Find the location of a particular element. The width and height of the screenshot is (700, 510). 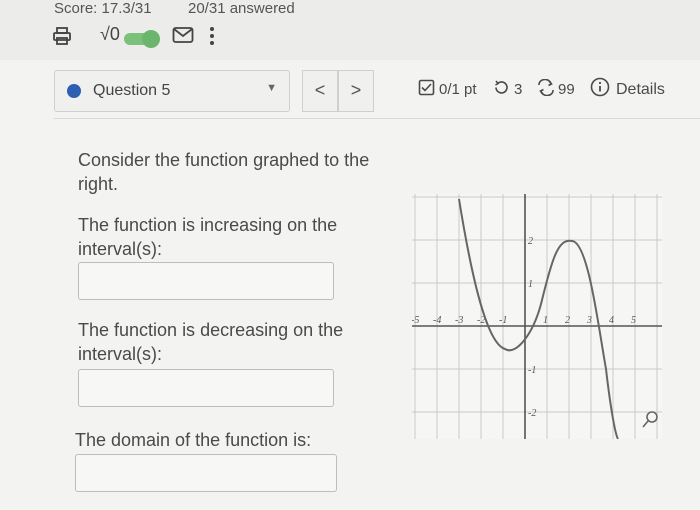

header-divider is located at coordinates (377, 118).